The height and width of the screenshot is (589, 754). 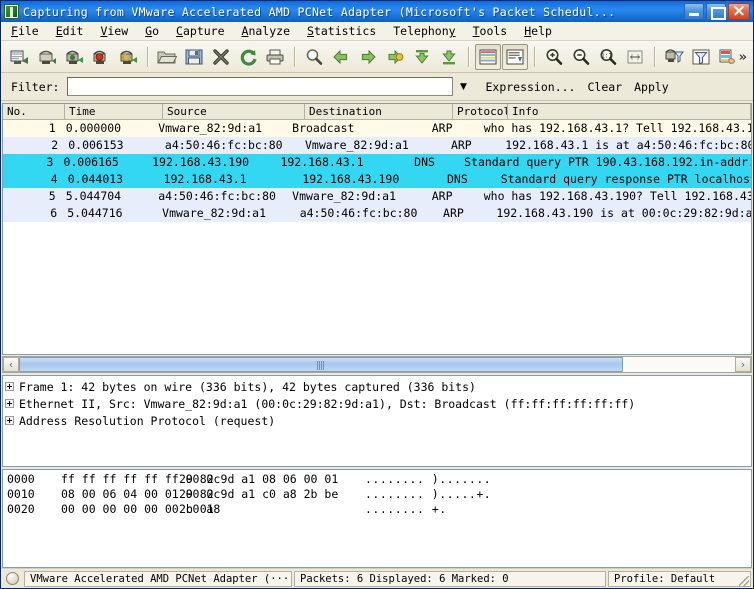 What do you see at coordinates (12, 578) in the screenshot?
I see `capture-status-icon` at bounding box center [12, 578].